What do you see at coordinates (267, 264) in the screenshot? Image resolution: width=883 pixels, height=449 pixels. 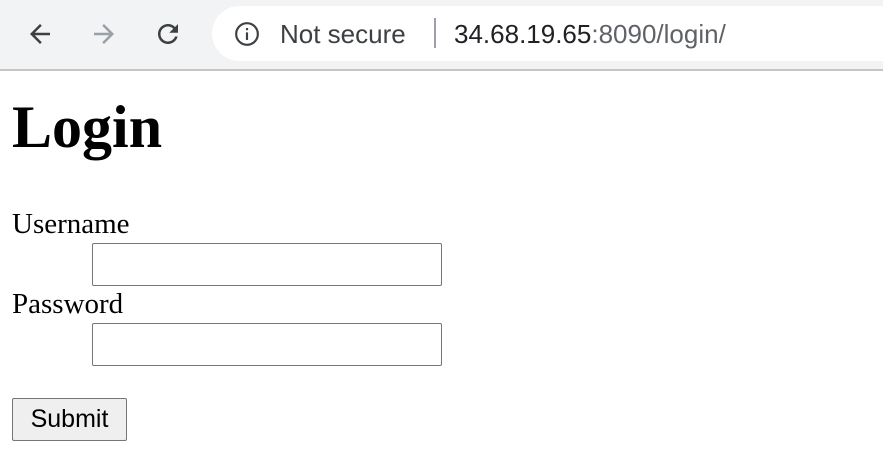 I see `username-input` at bounding box center [267, 264].